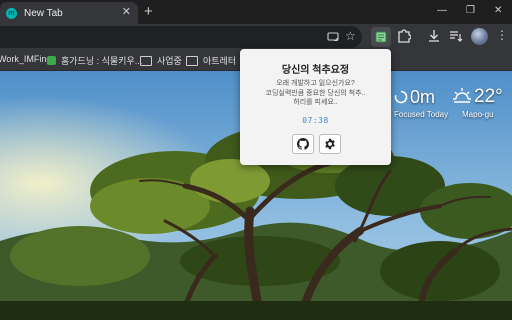  I want to click on window-close-icon: ✕, so click(498, 11).